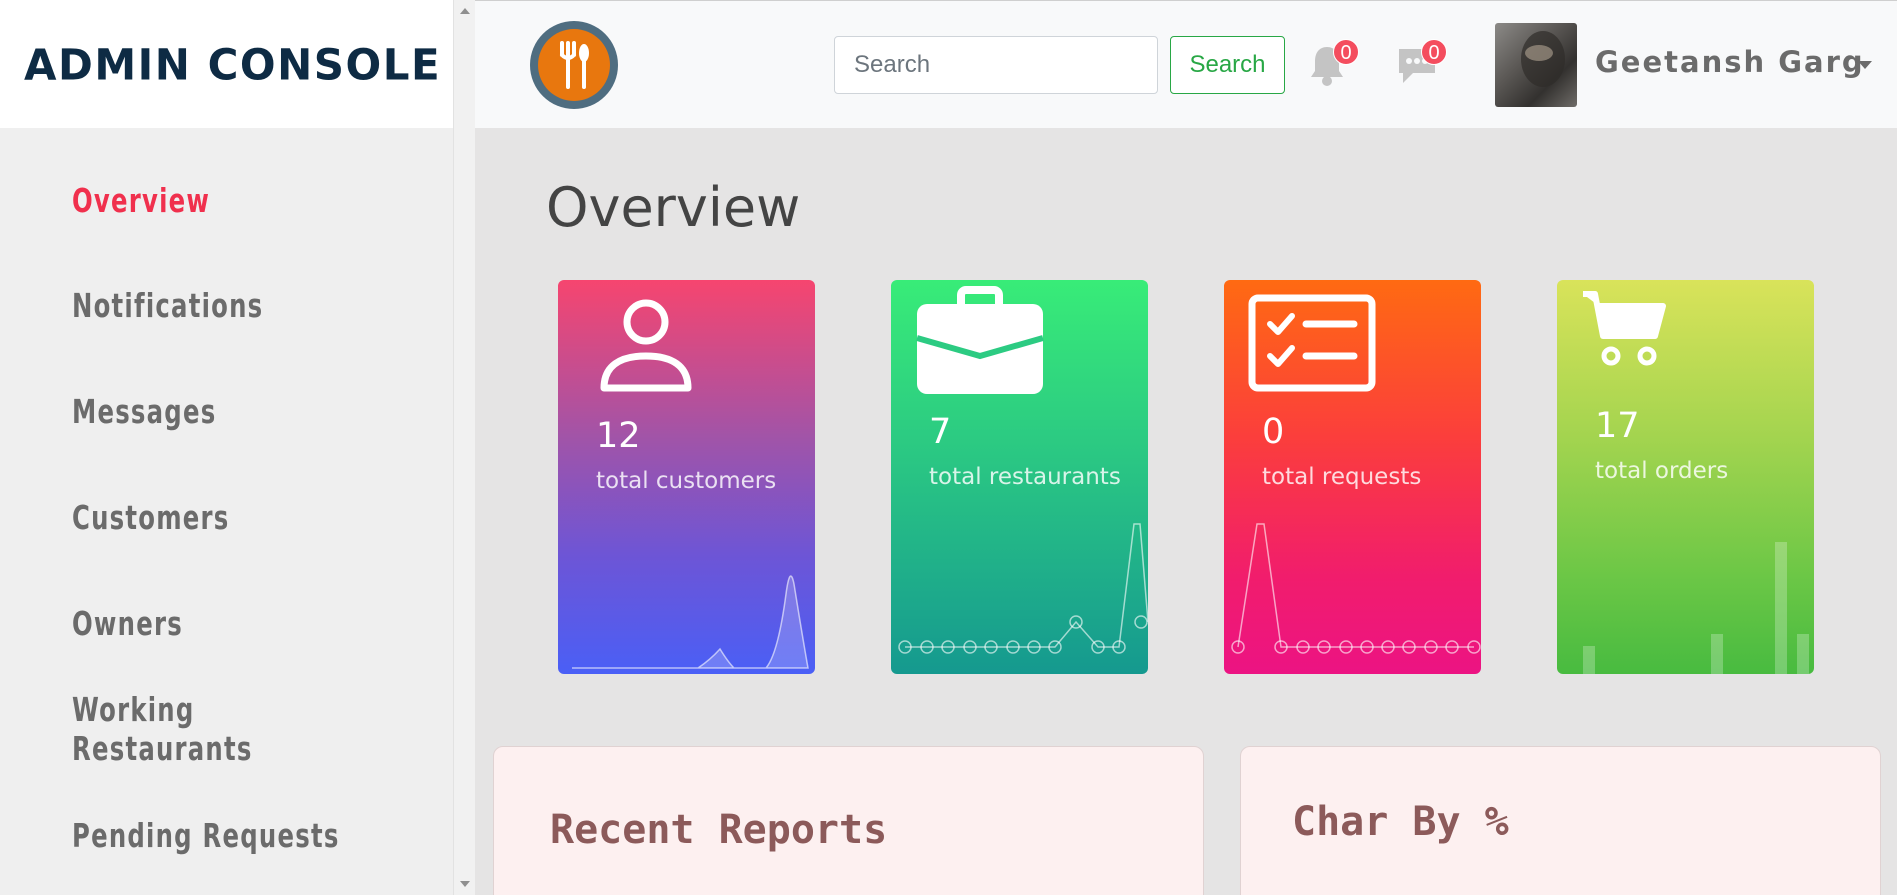  What do you see at coordinates (940, 432) in the screenshot?
I see `card-count: 7` at bounding box center [940, 432].